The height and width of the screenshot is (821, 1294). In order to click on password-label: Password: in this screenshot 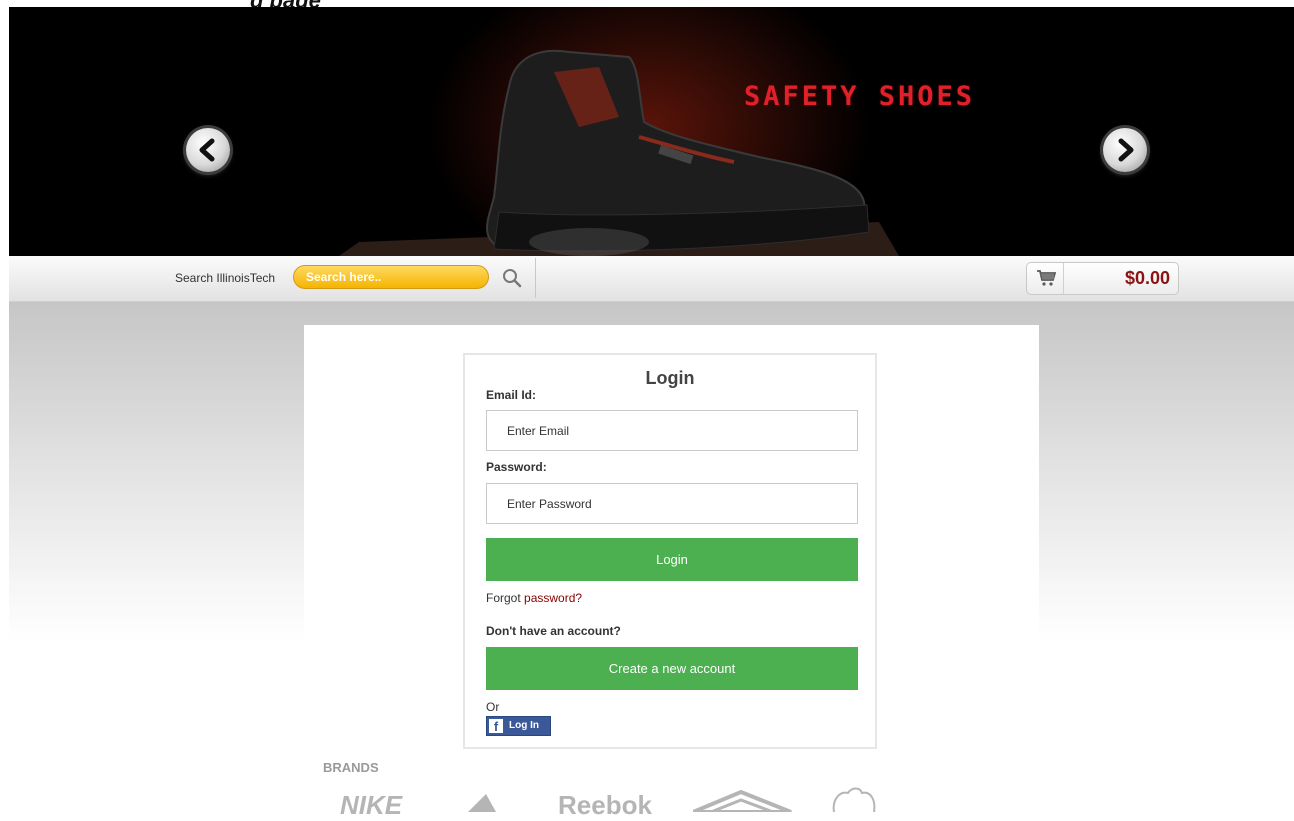, I will do `click(516, 467)`.